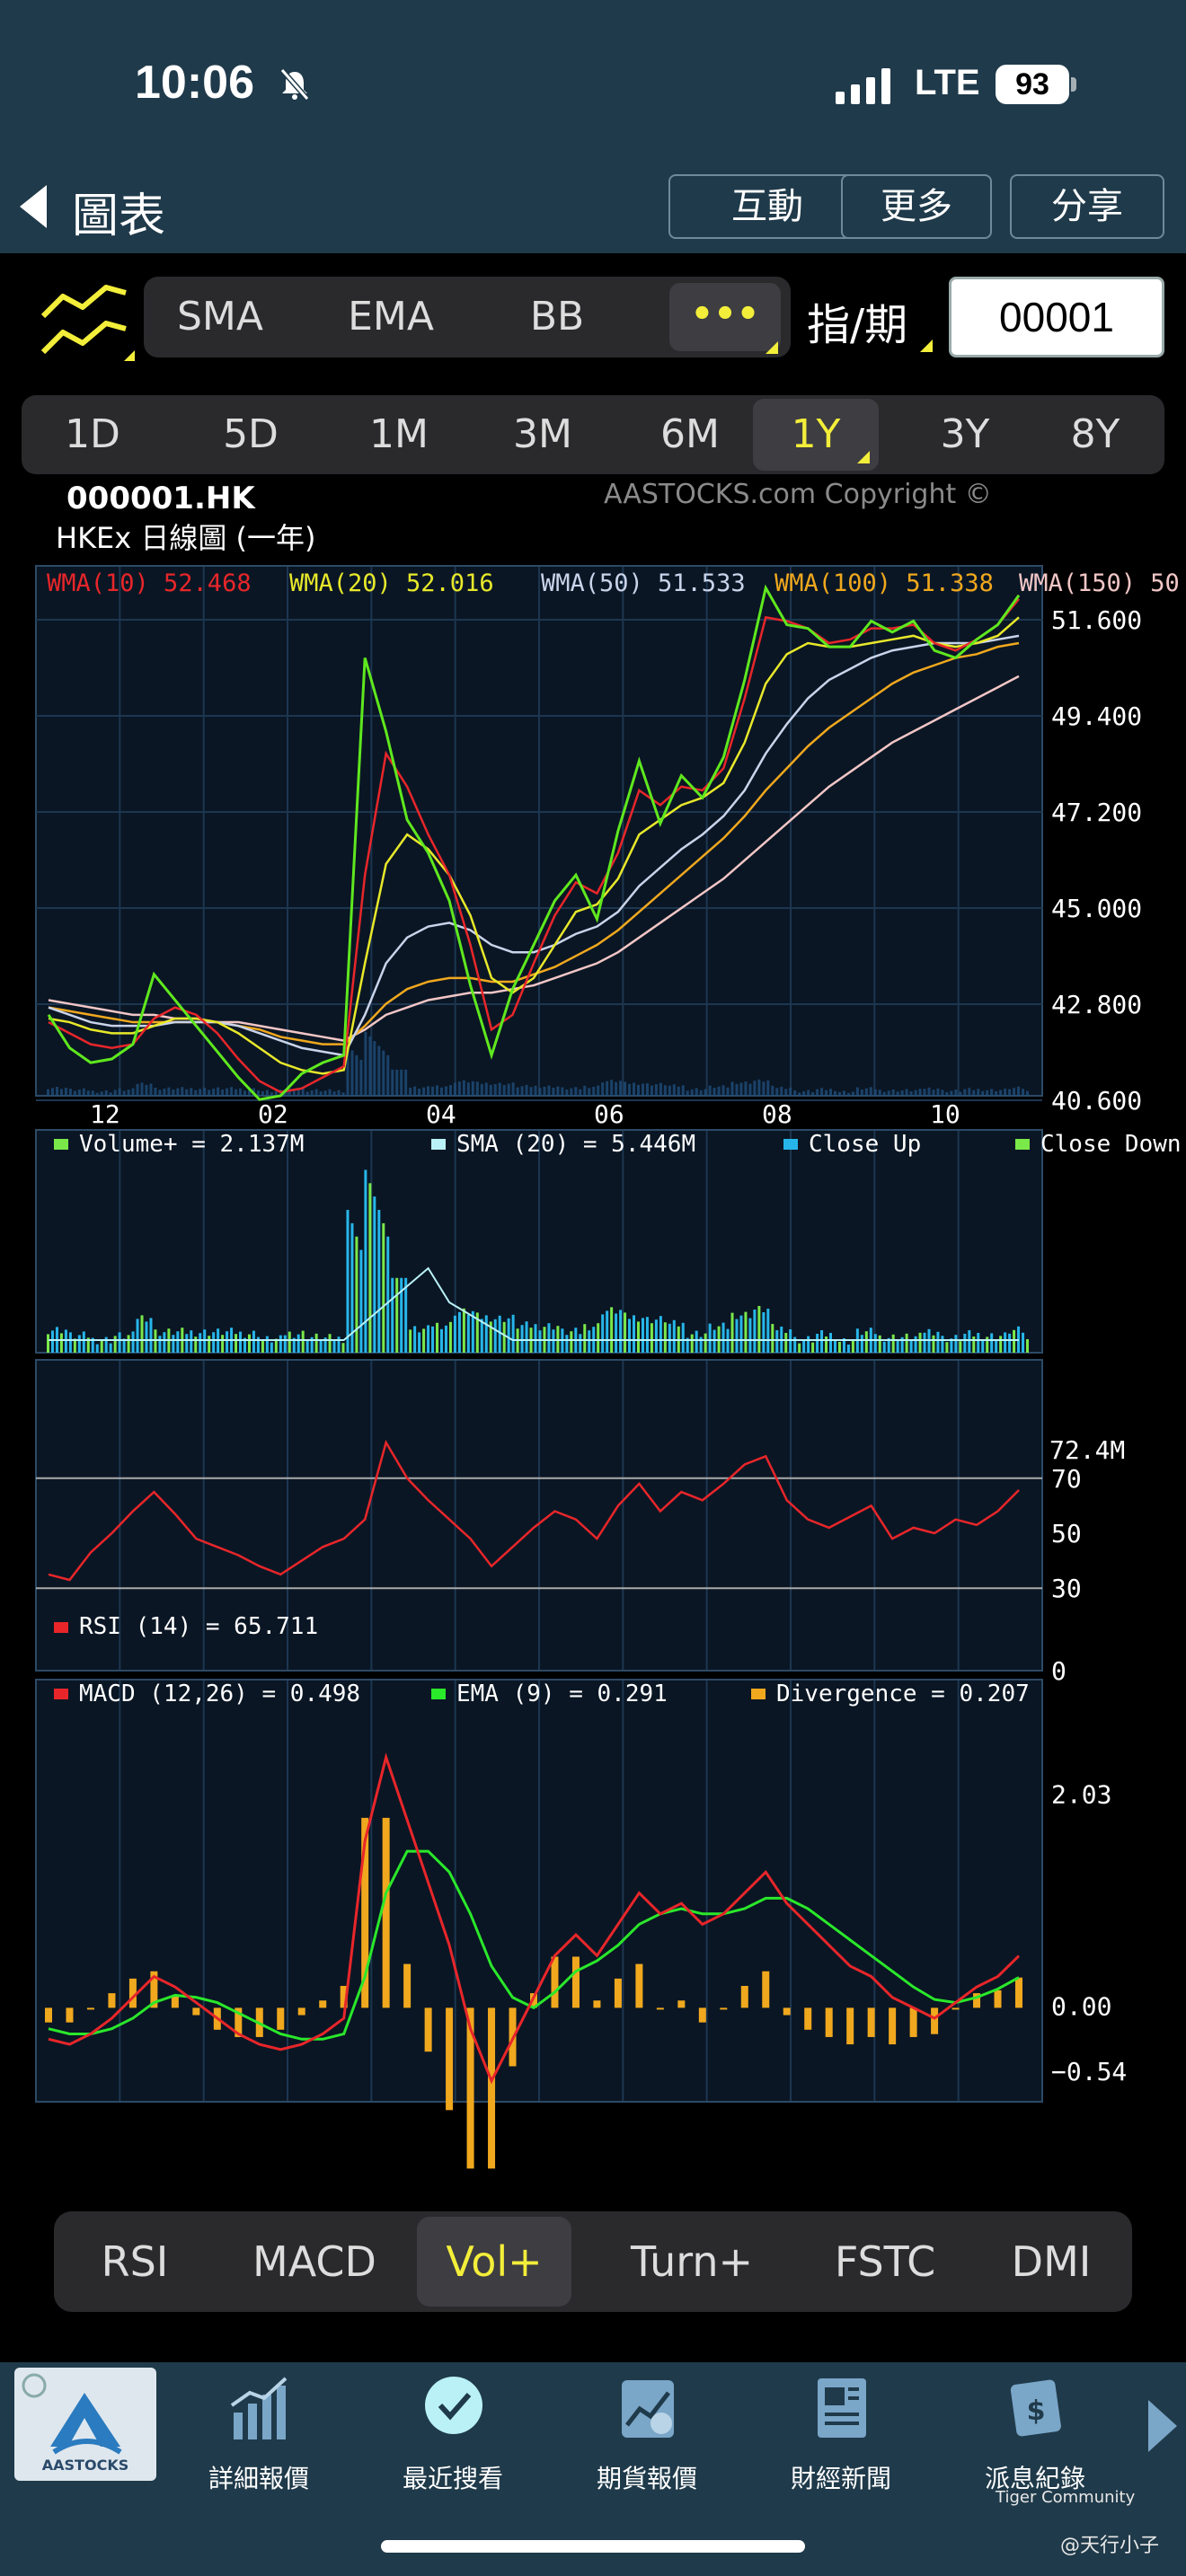  I want to click on share-button: 分享, so click(1087, 206).